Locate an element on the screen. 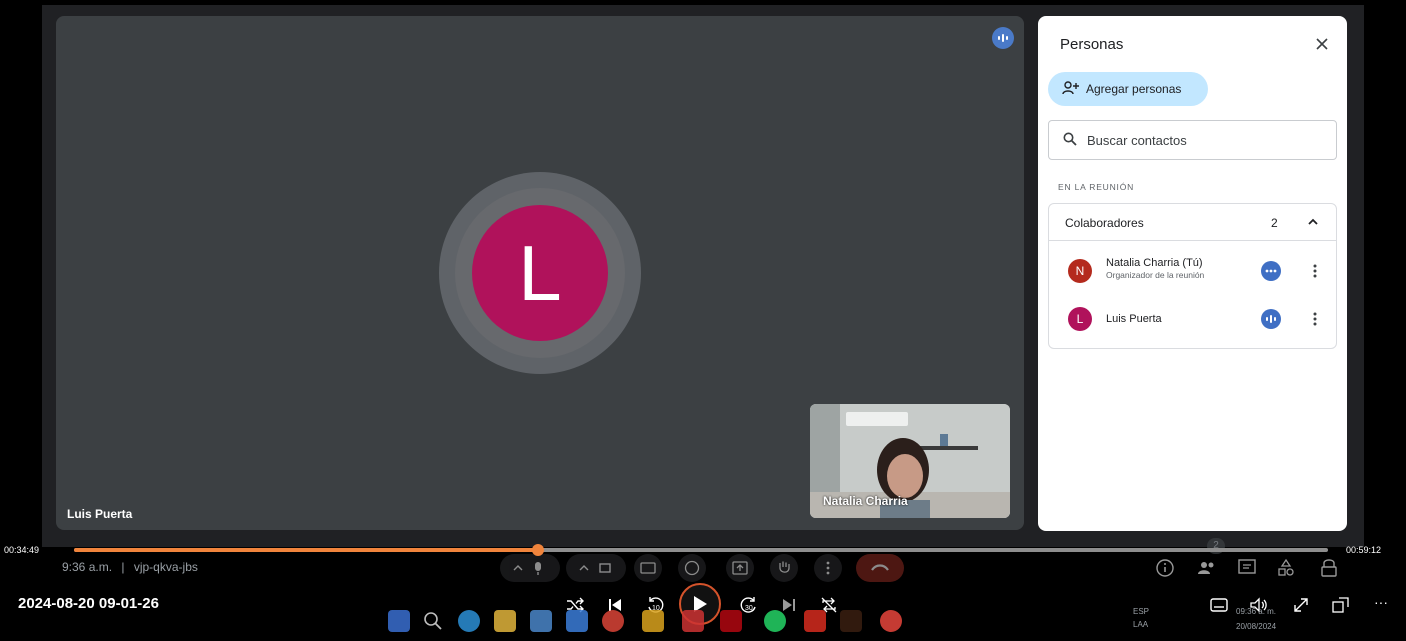 Image resolution: width=1406 pixels, height=641 pixels. acrobat-icon is located at coordinates (815, 621).